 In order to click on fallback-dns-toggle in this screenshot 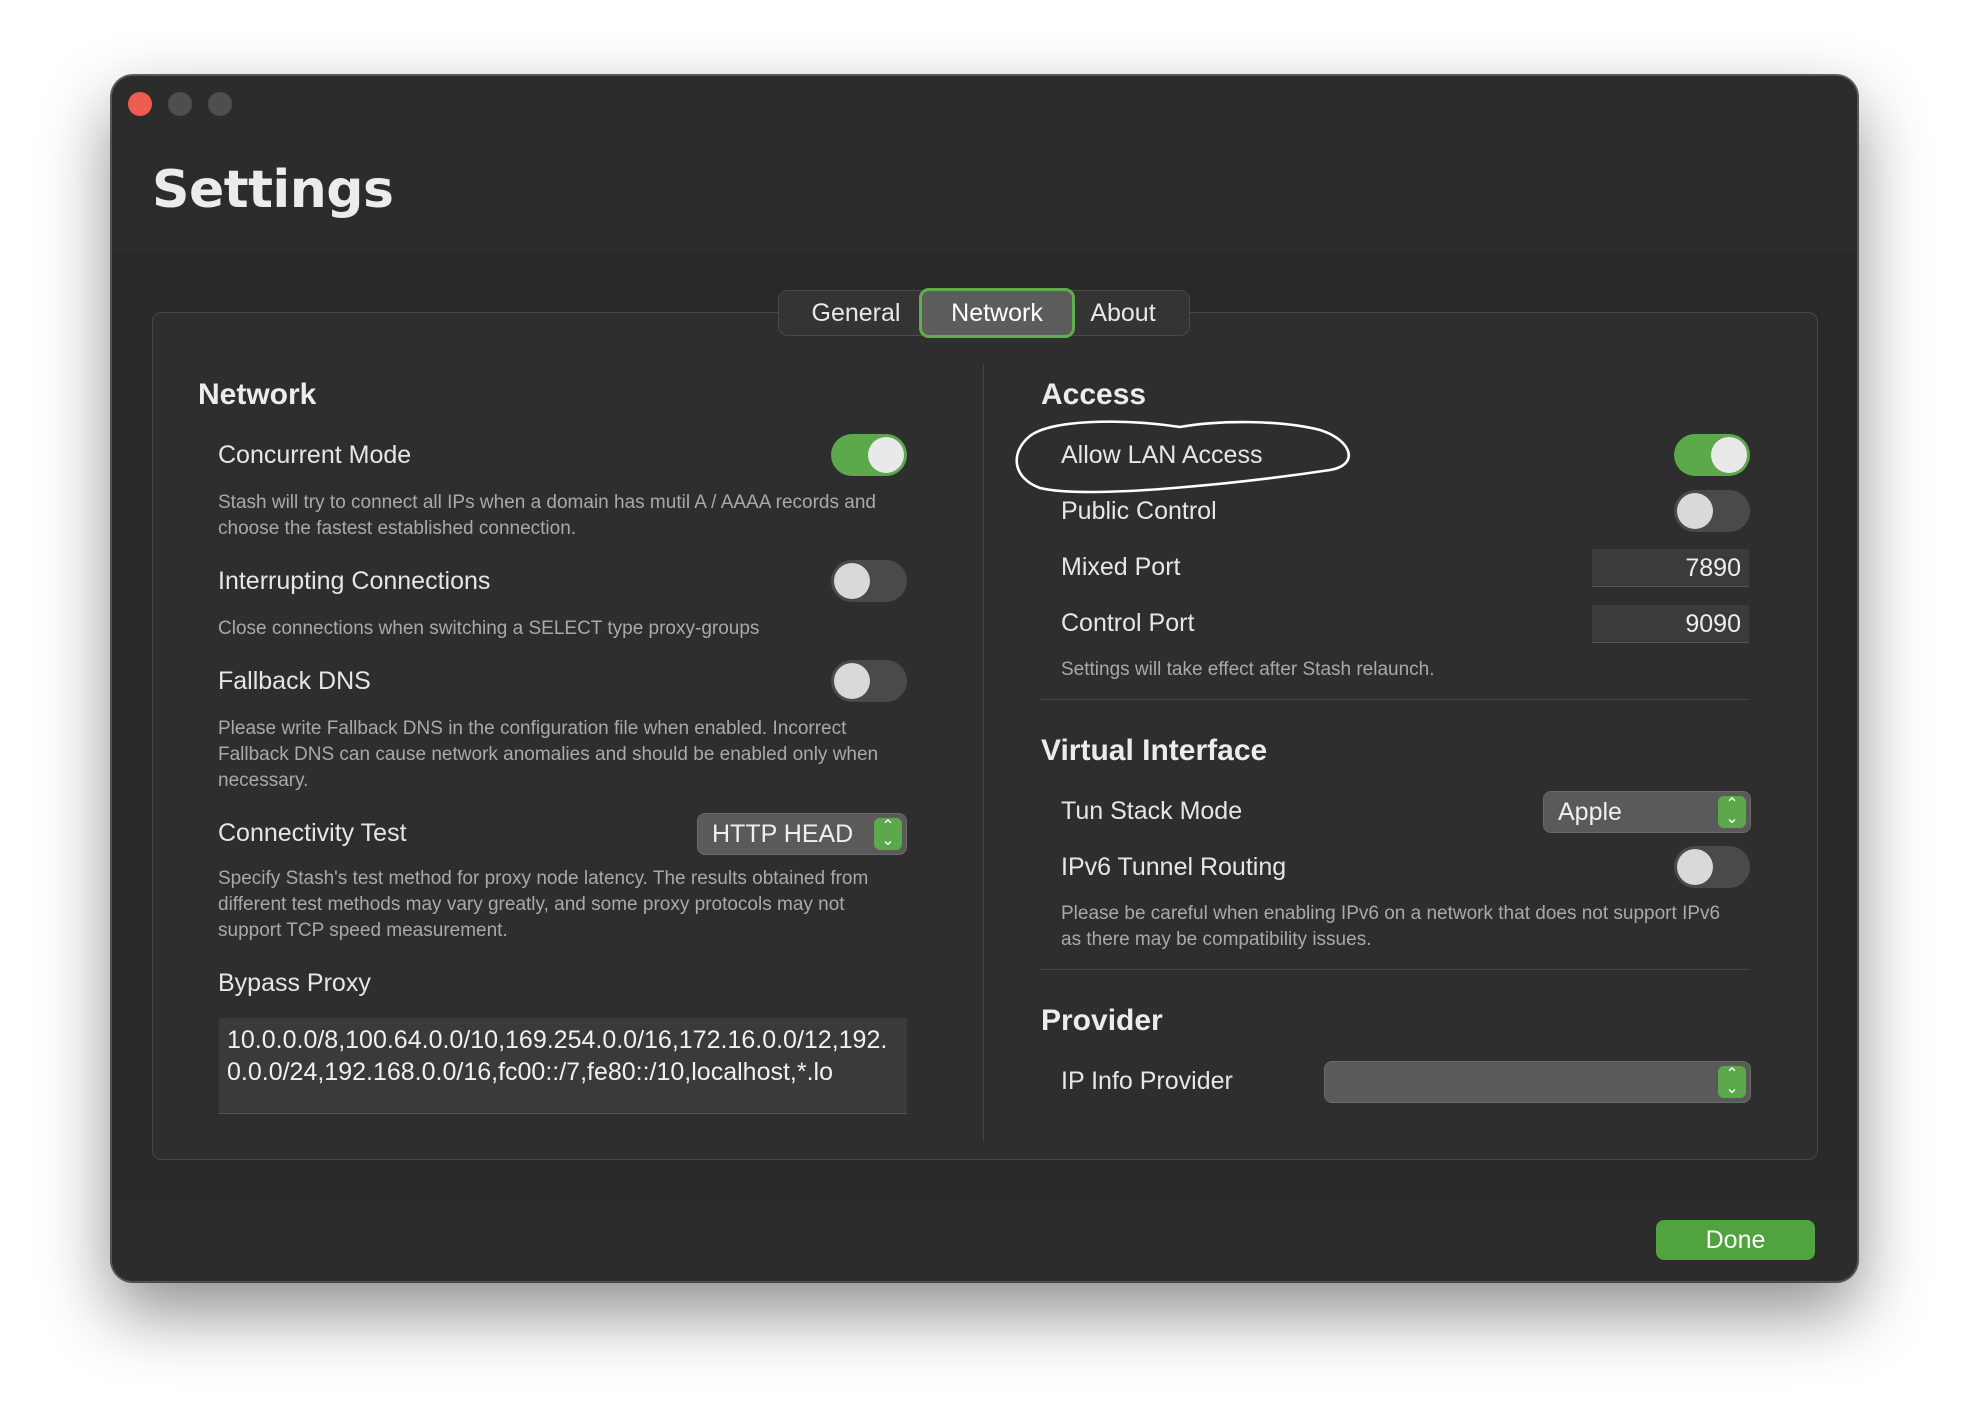, I will do `click(869, 681)`.